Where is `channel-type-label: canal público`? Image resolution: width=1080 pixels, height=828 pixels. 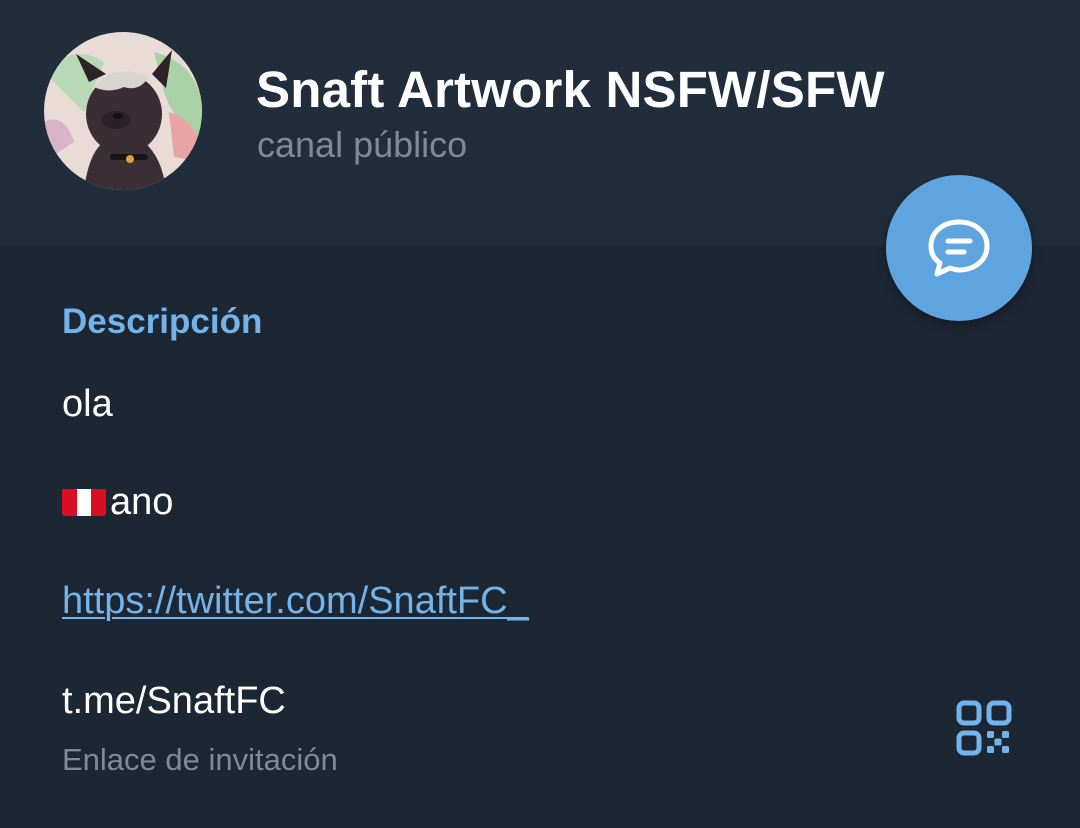
channel-type-label: canal público is located at coordinates (362, 144).